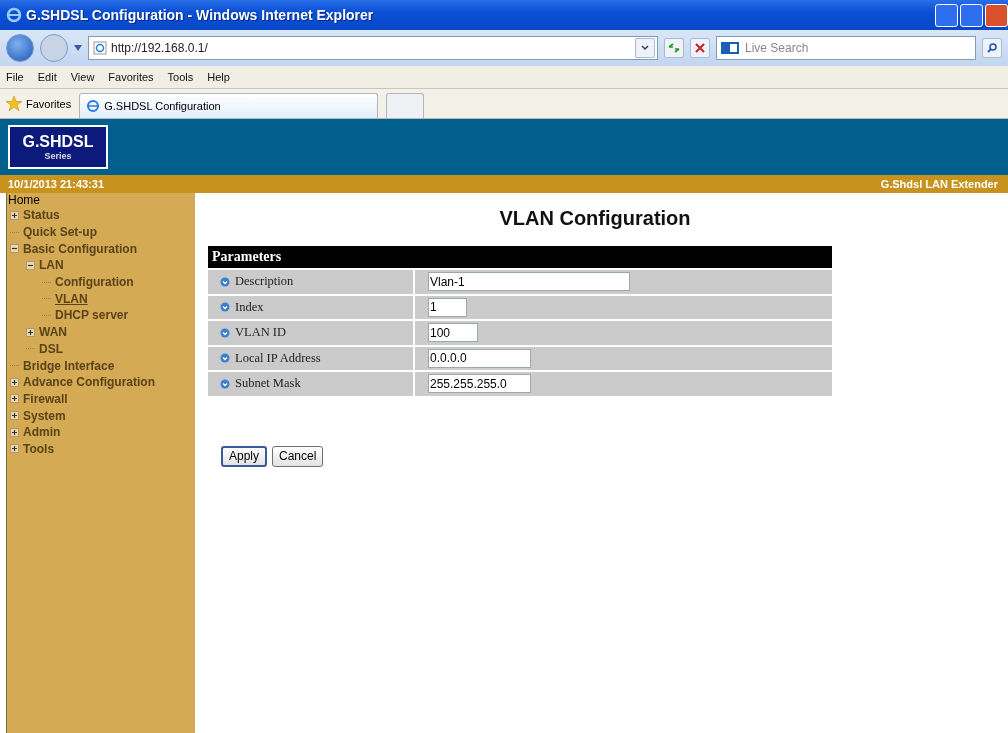 The width and height of the screenshot is (1008, 733). I want to click on menu-item: Edit, so click(47, 77).